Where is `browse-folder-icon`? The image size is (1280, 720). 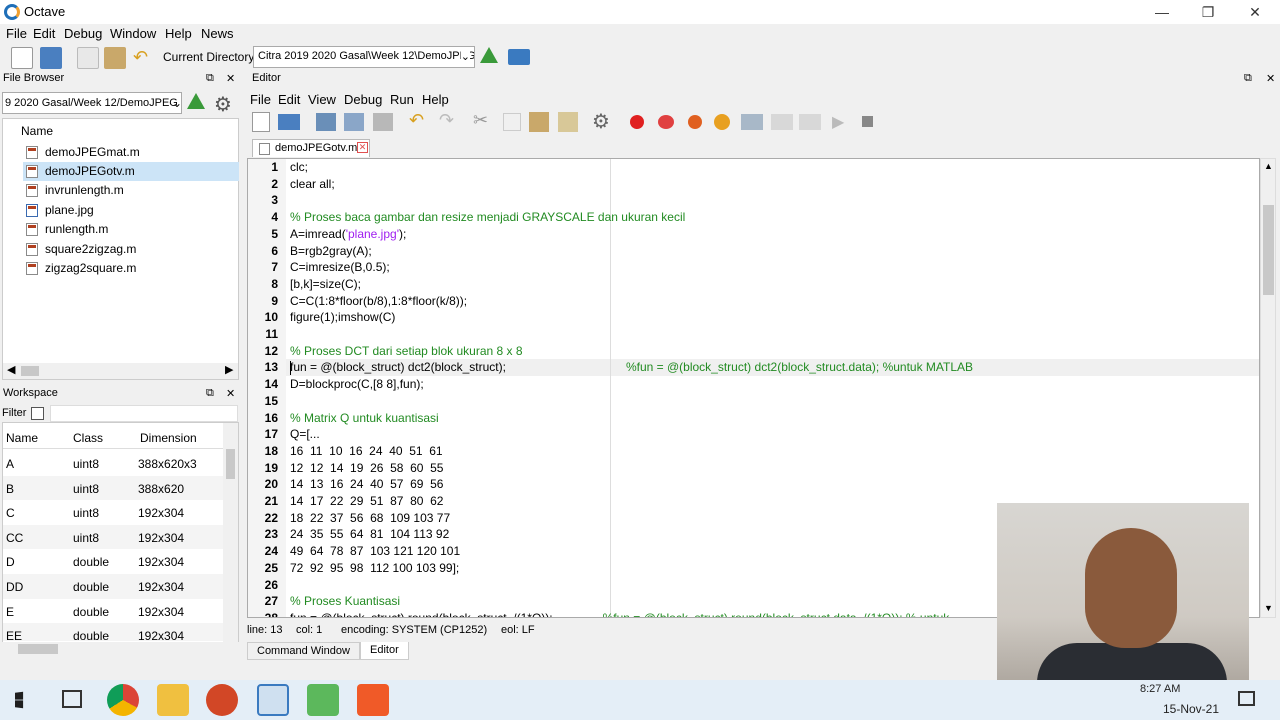
browse-folder-icon is located at coordinates (519, 57).